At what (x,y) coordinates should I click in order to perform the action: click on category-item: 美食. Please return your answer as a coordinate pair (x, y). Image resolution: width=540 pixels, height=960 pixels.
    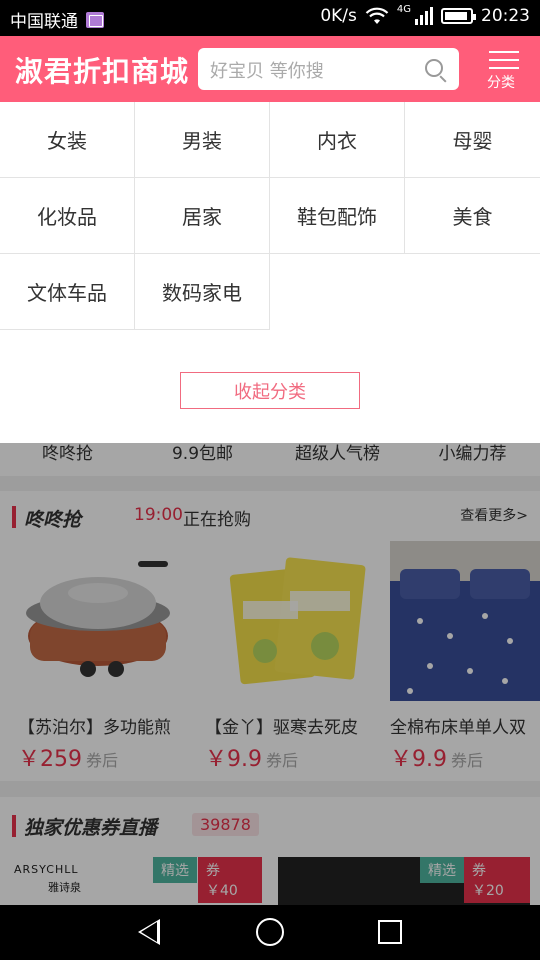
    Looking at the image, I should click on (472, 216).